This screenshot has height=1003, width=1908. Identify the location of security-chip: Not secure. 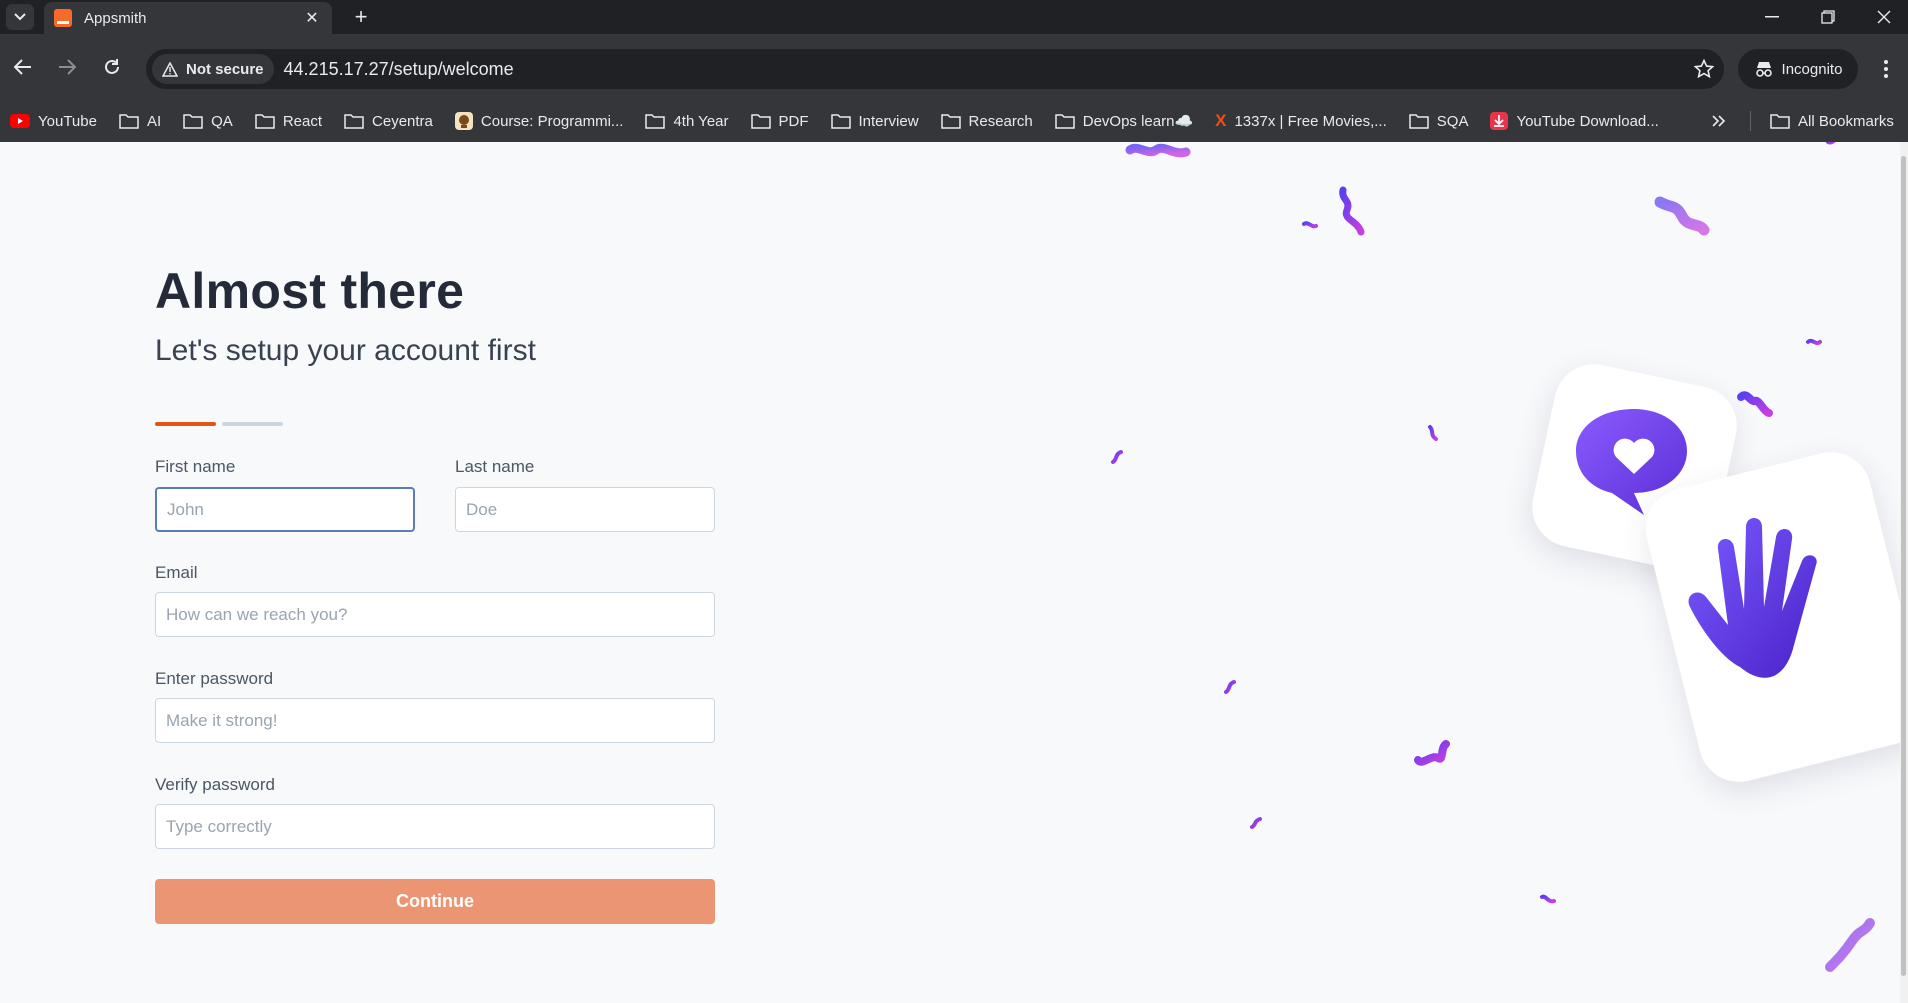
(213, 69).